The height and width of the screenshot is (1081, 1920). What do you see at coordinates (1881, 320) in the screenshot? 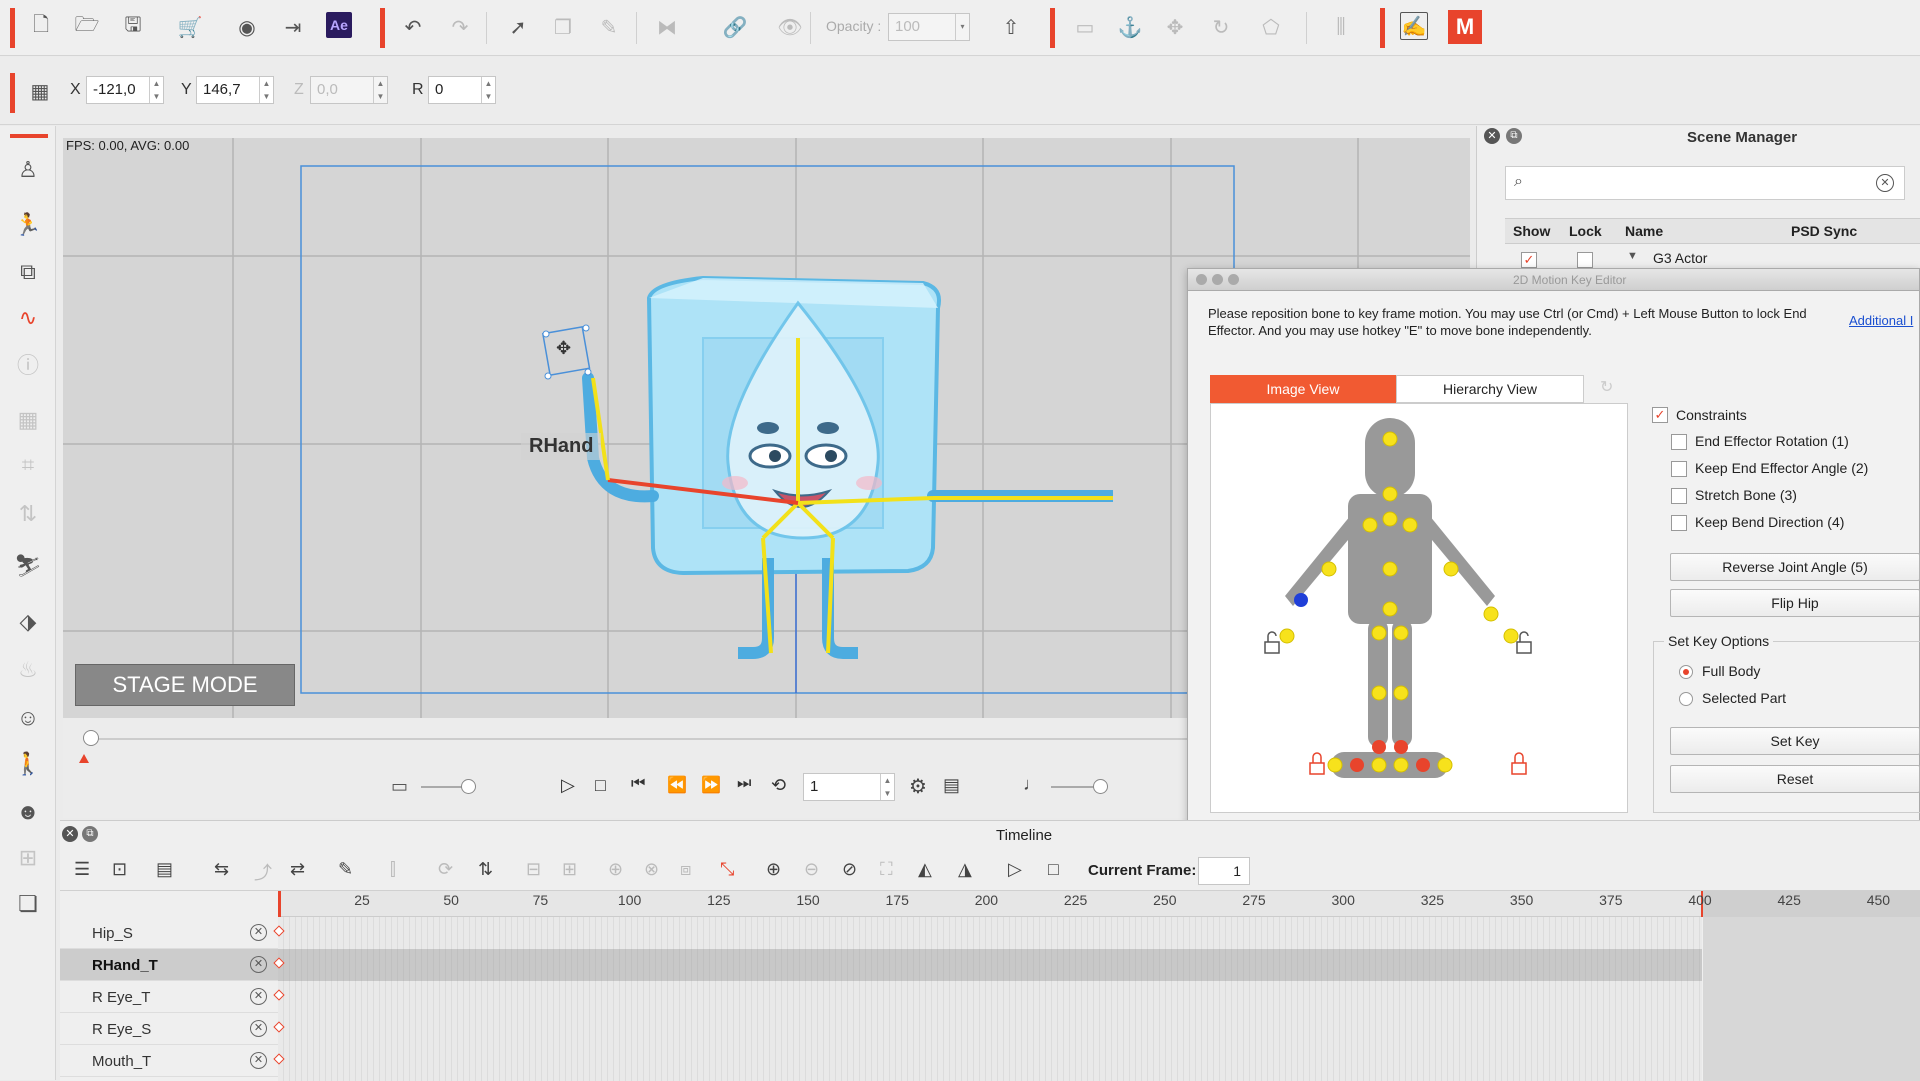
I see `additional-info-link: Additional I` at bounding box center [1881, 320].